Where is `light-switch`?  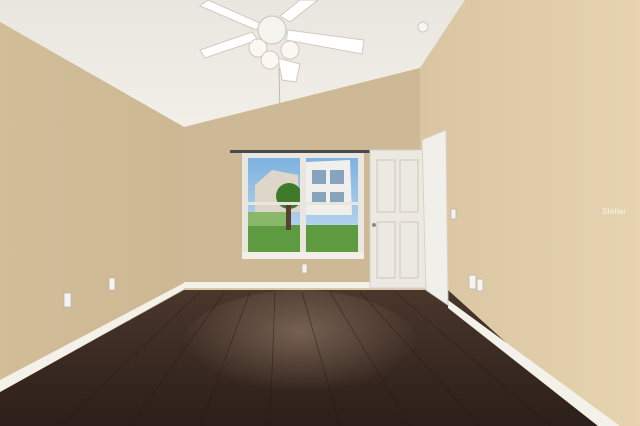 light-switch is located at coordinates (453, 214).